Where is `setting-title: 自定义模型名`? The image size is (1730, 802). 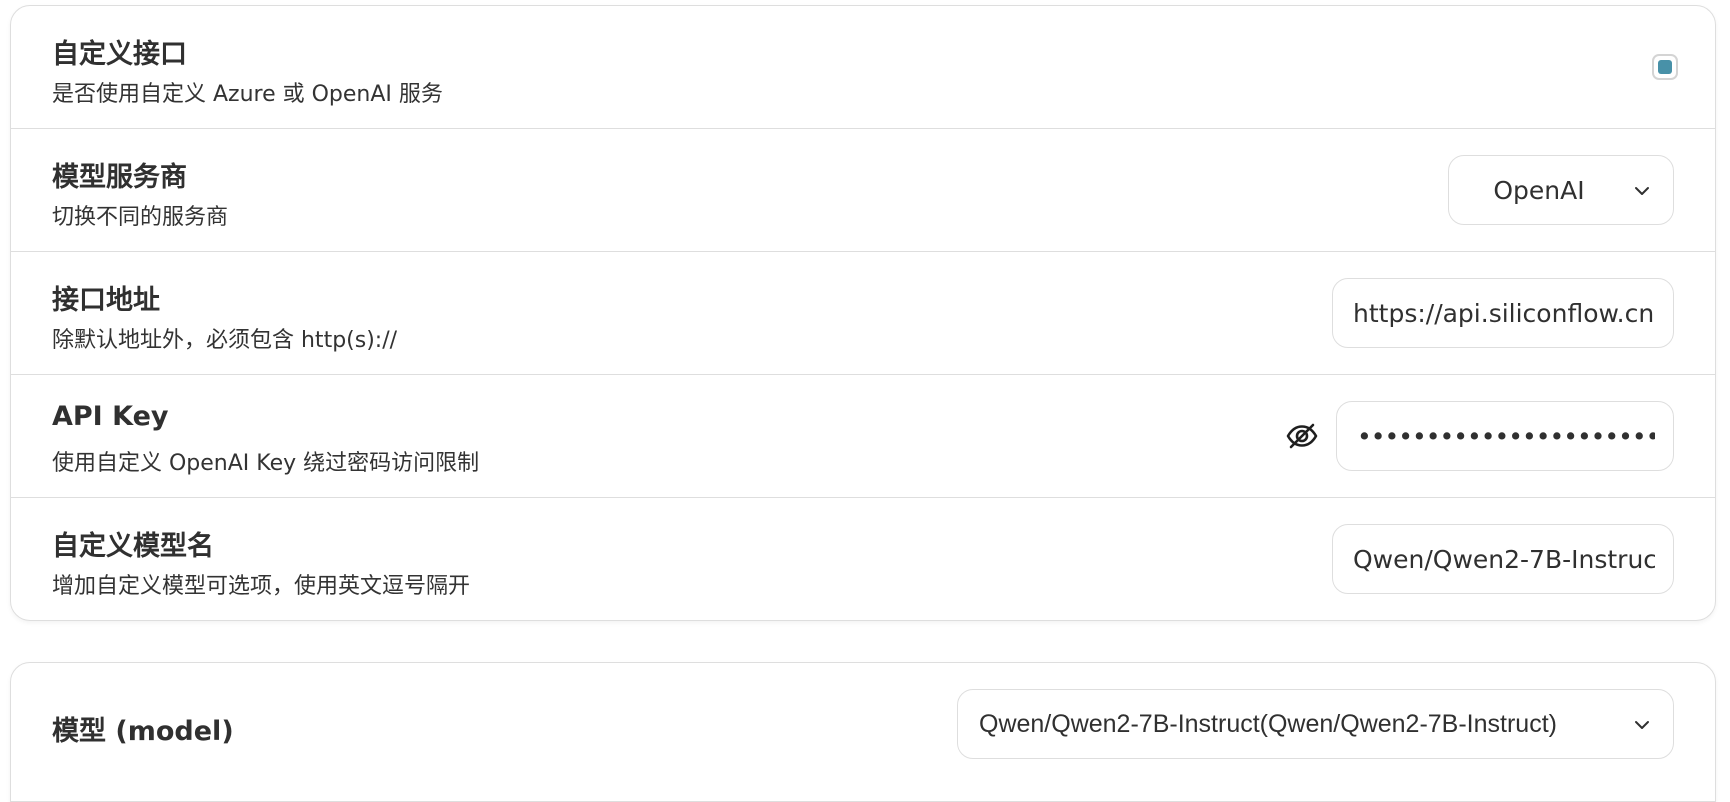
setting-title: 自定义模型名 is located at coordinates (133, 546).